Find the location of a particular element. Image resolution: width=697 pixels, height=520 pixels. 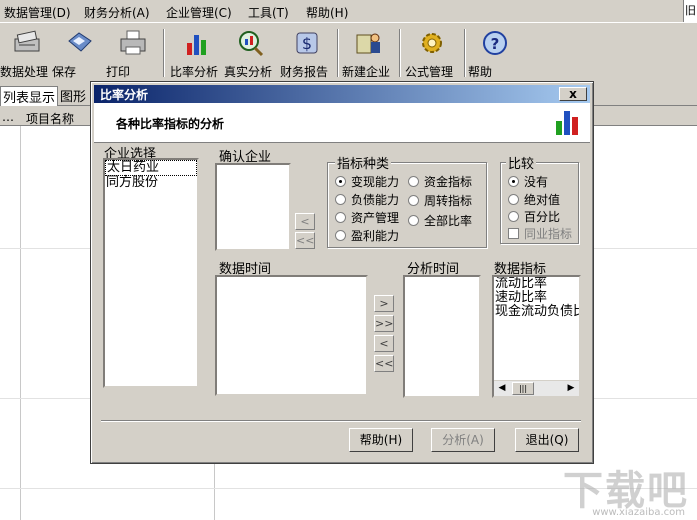

menu-company-management: 企业管理(C) is located at coordinates (199, 12).